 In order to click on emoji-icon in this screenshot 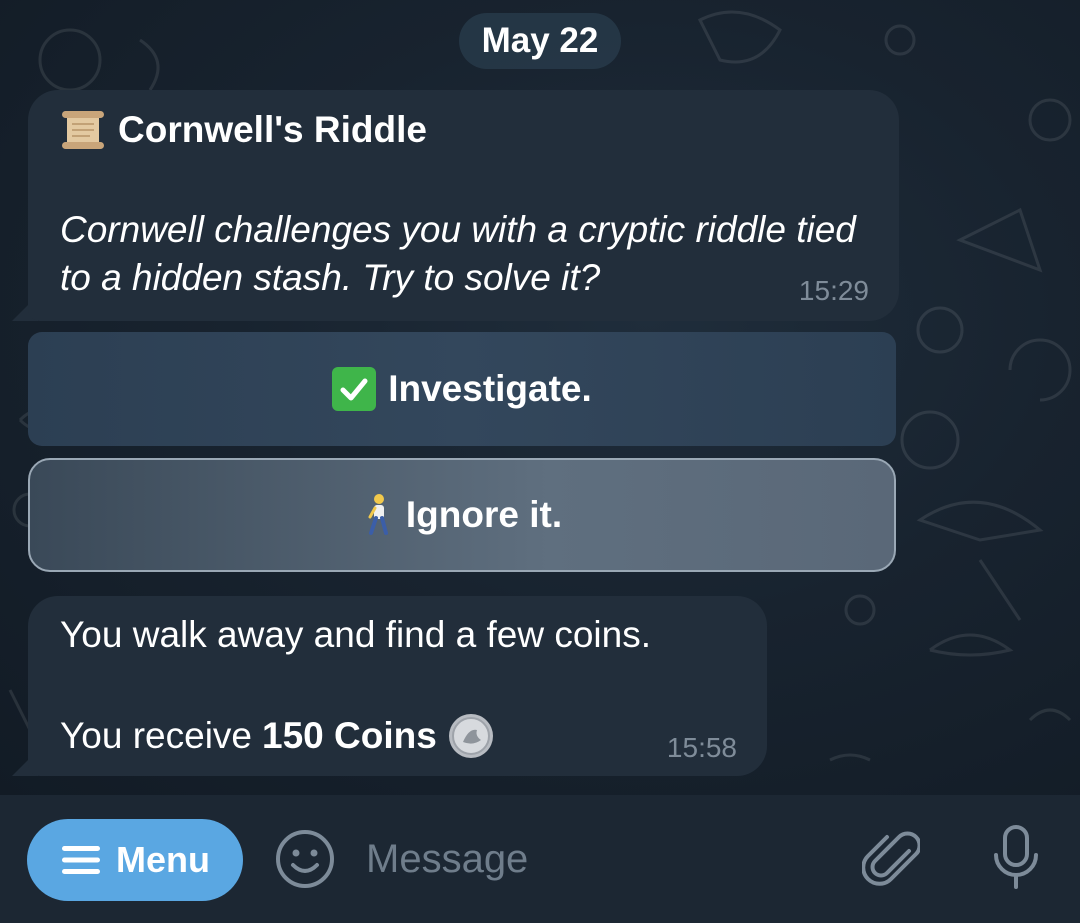, I will do `click(305, 859)`.